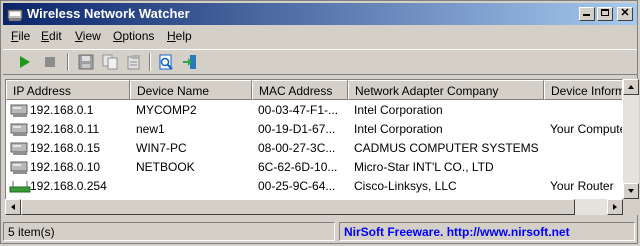 The width and height of the screenshot is (640, 246). What do you see at coordinates (68, 186) in the screenshot?
I see `ip-address-cell: 192.168.0.254` at bounding box center [68, 186].